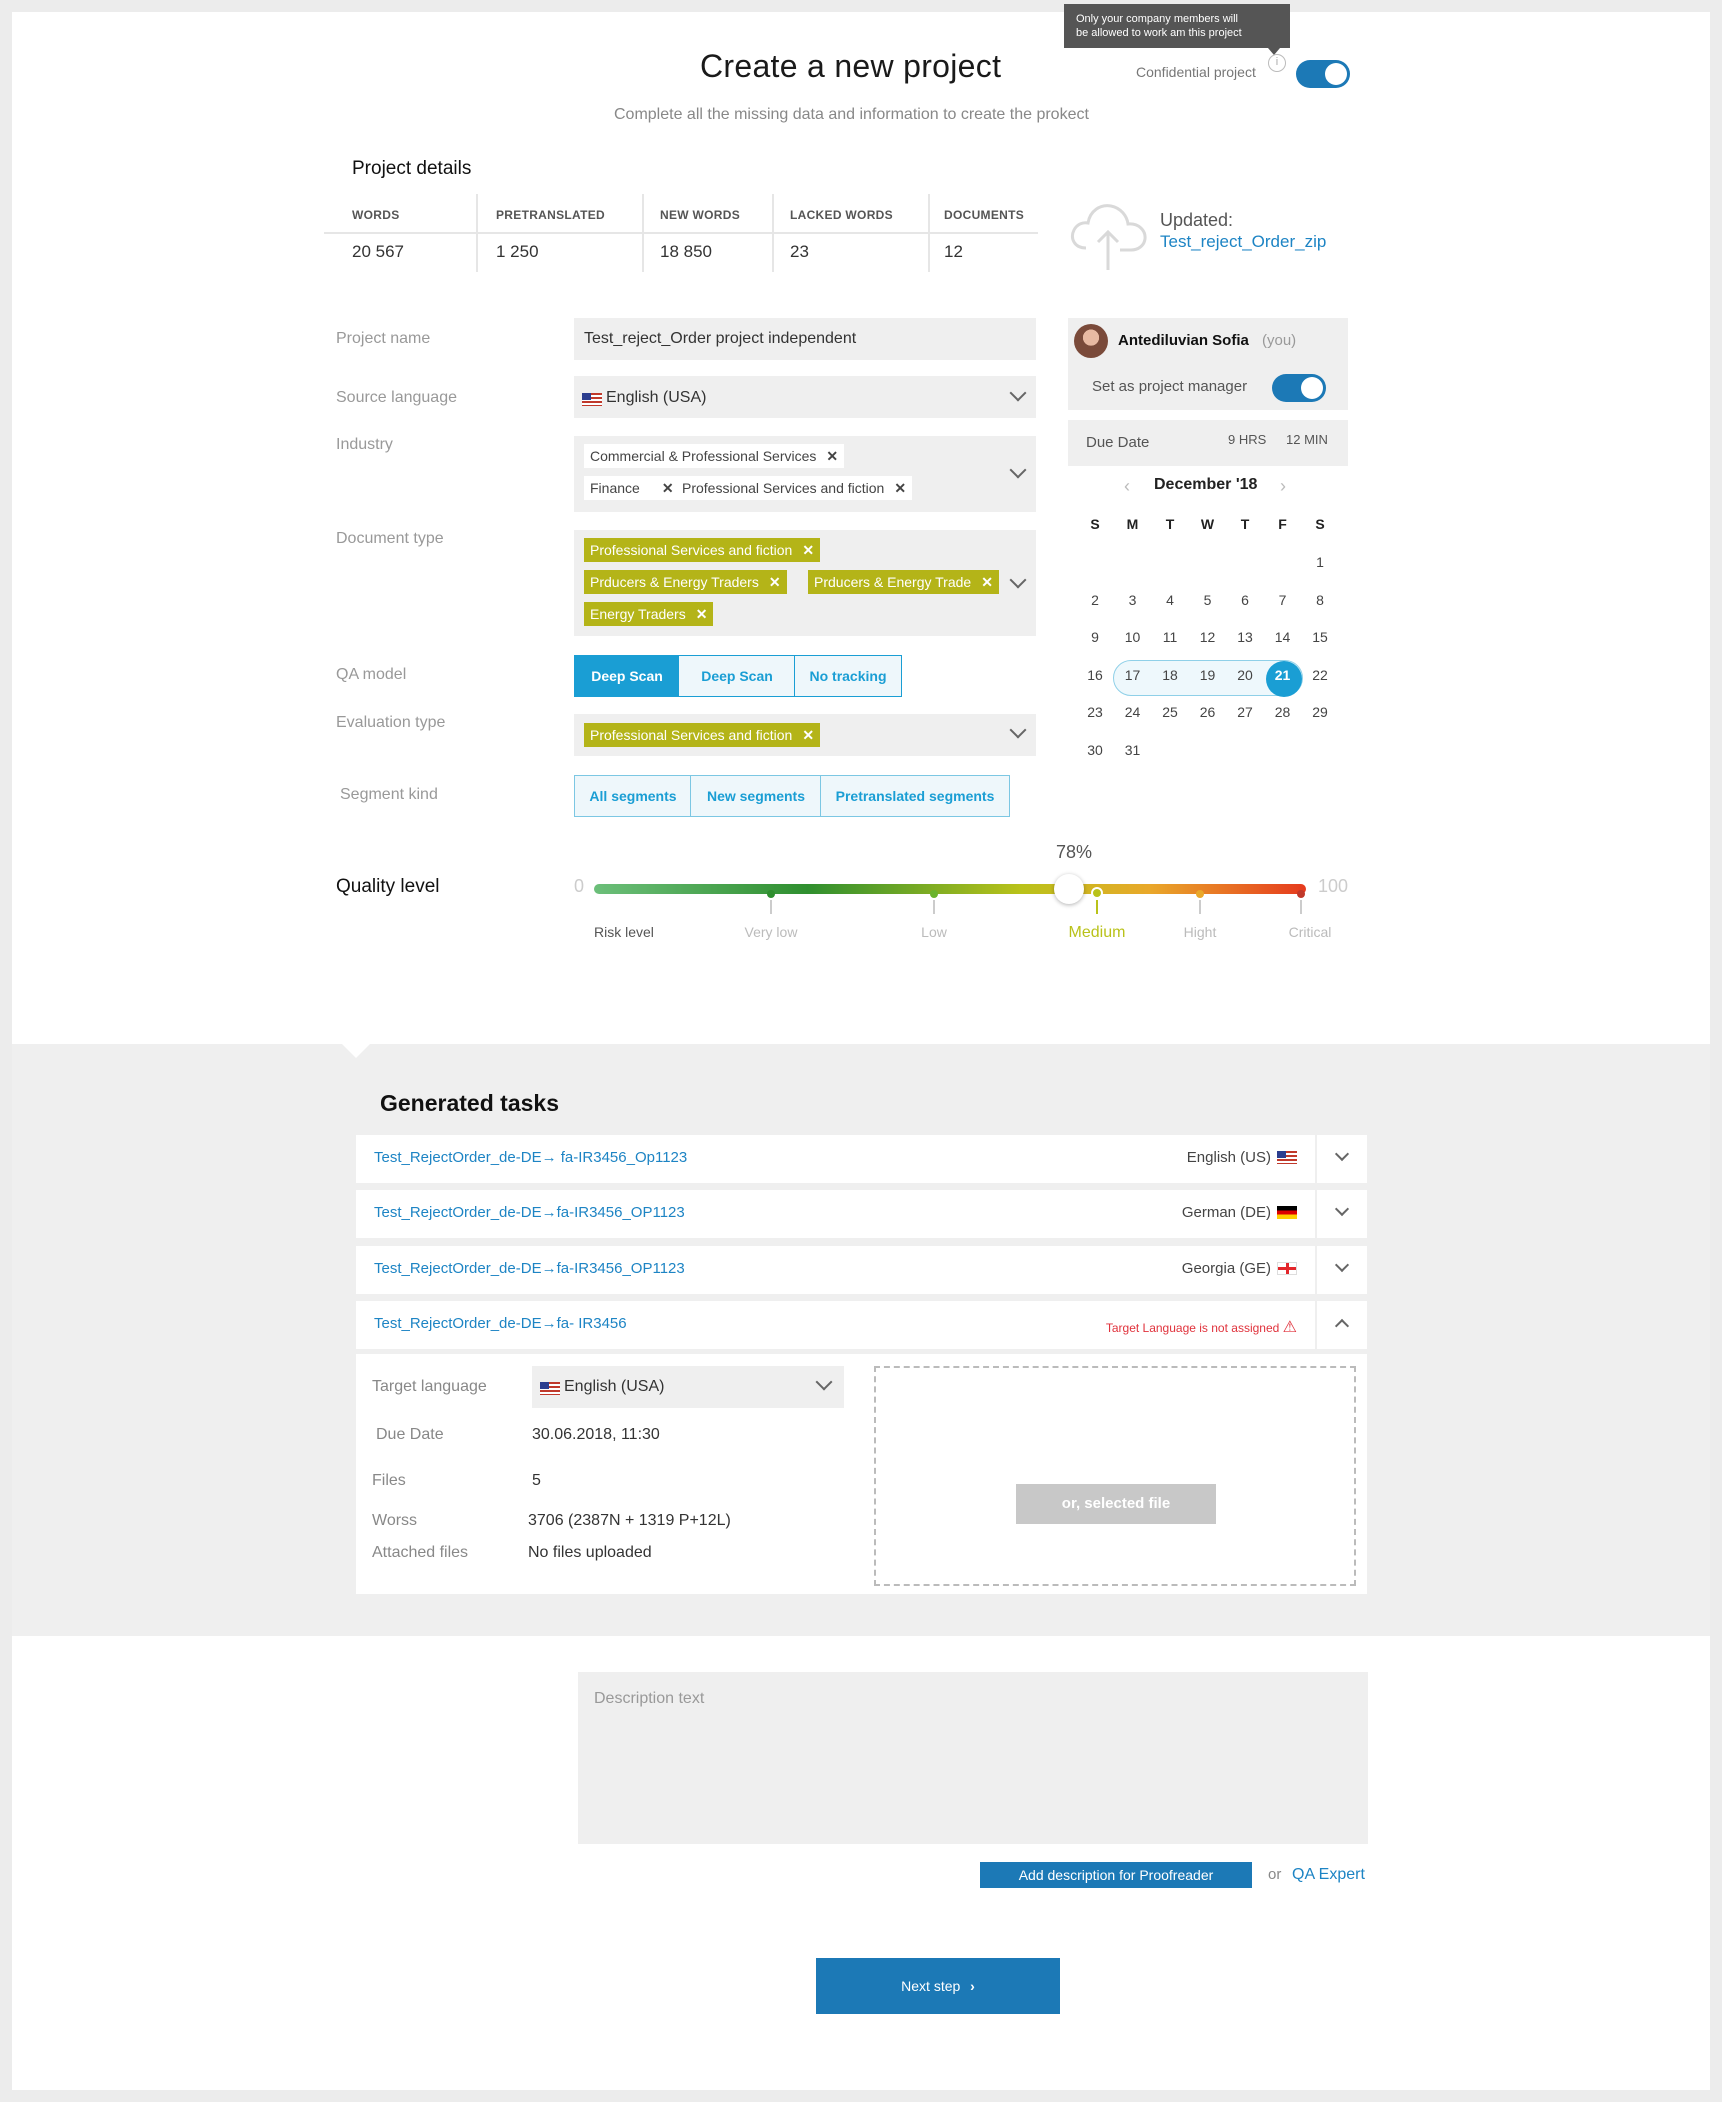 Image resolution: width=1722 pixels, height=2102 pixels. Describe the element at coordinates (1243, 242) in the screenshot. I see `updated-file-link: Test_reject_Order_zip` at that location.